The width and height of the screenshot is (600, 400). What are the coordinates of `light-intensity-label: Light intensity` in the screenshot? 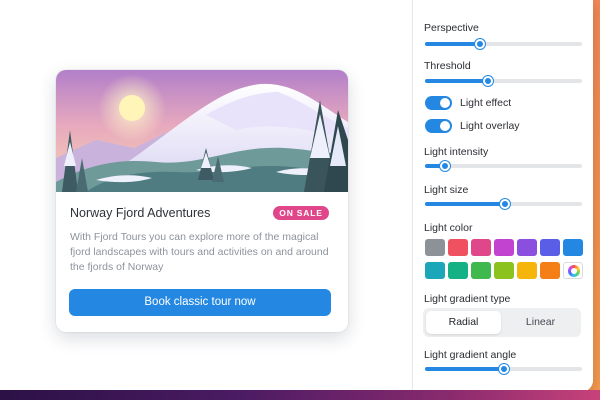 It's located at (456, 152).